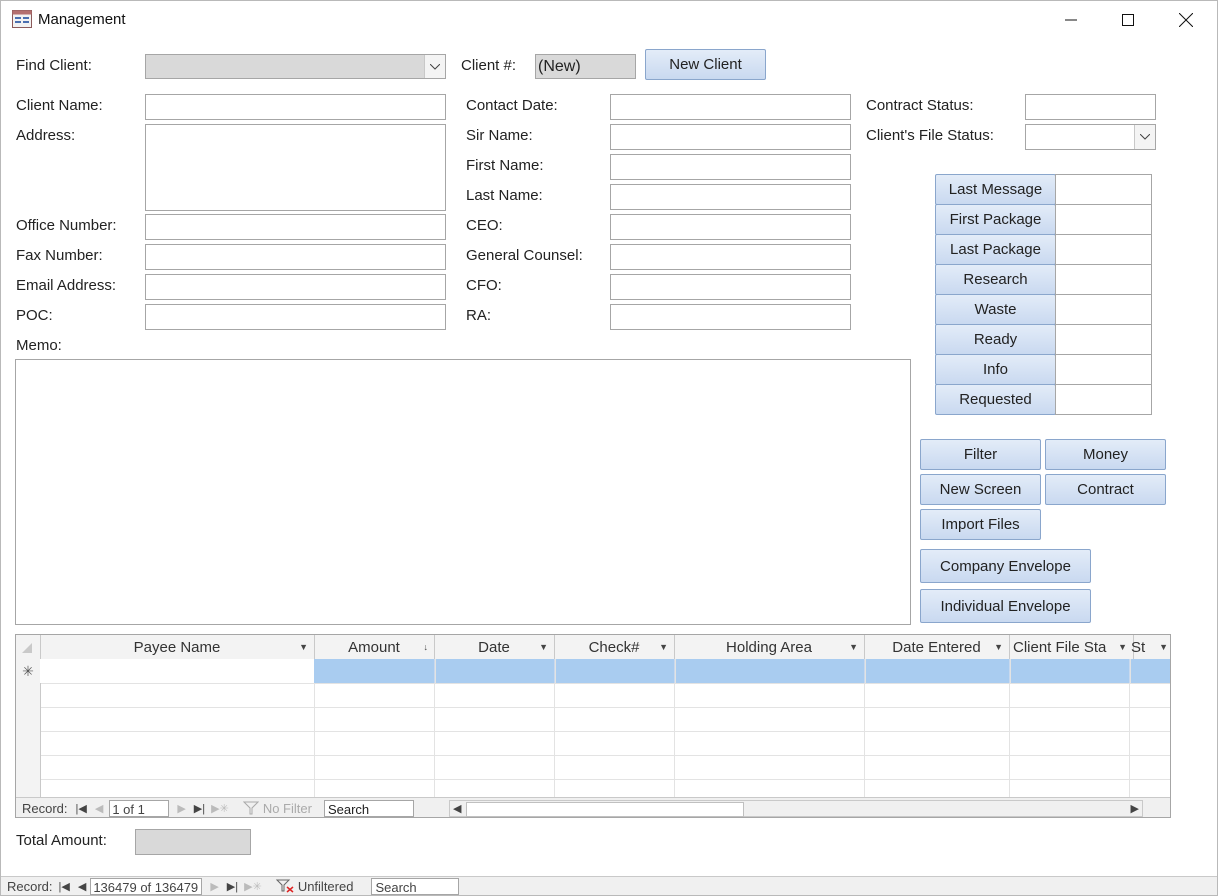 The width and height of the screenshot is (1218, 896). Describe the element at coordinates (730, 287) in the screenshot. I see `cfo-field` at that location.